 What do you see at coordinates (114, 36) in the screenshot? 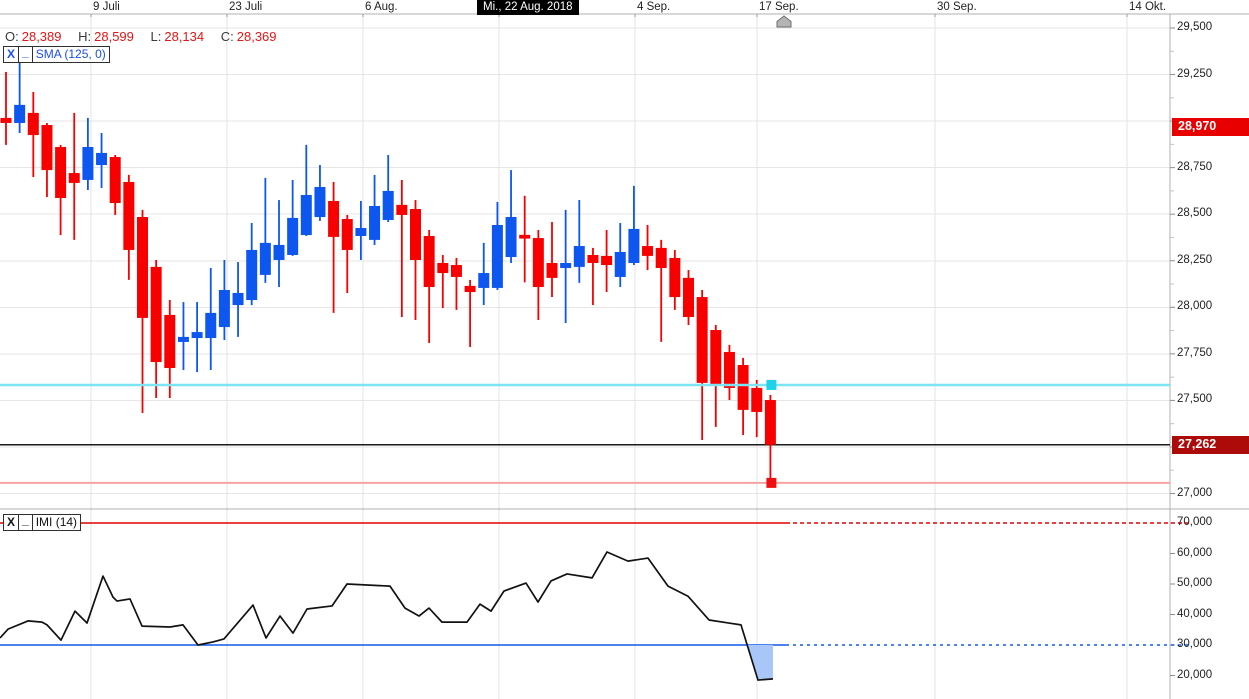
I see `high-value: 28,599` at bounding box center [114, 36].